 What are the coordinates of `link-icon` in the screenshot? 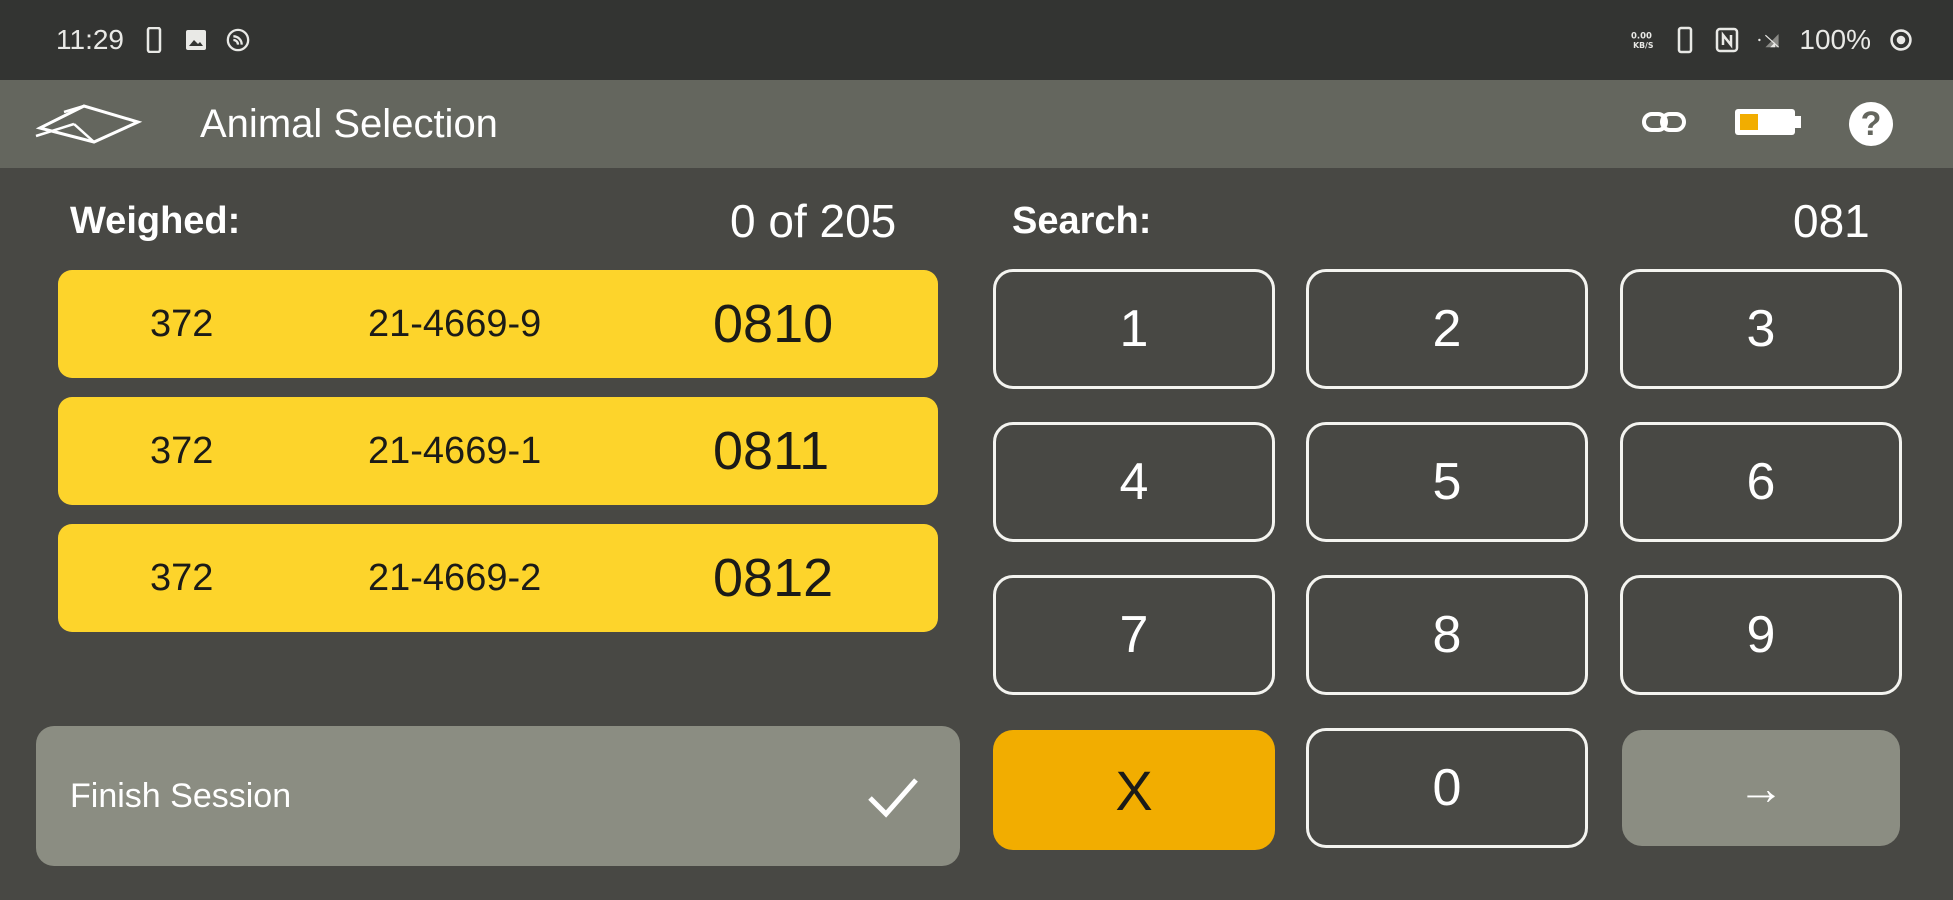 It's located at (1664, 124).